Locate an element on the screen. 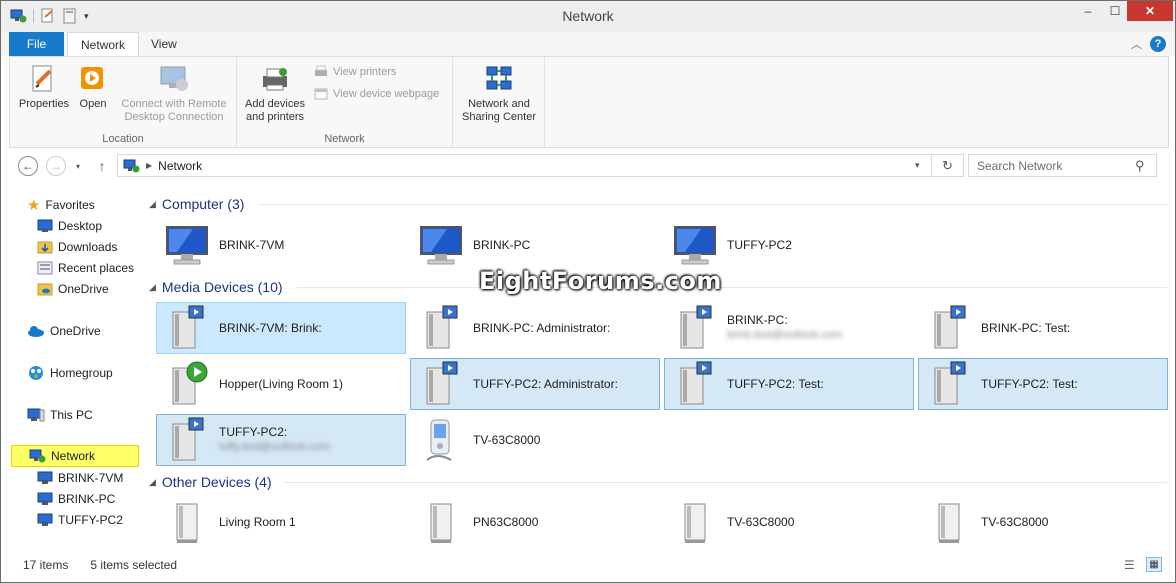  title-bar: ▾ Network – ☐ ✕ is located at coordinates (588, 16).